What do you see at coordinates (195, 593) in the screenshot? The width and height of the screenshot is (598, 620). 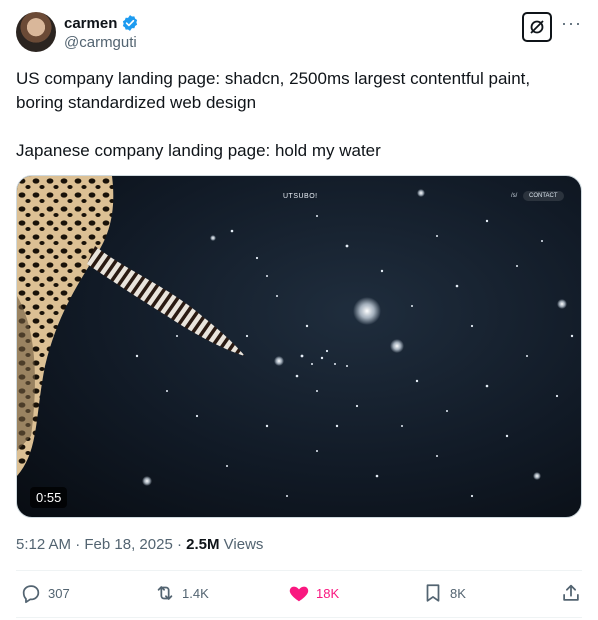 I see `repost-count: 1.4K` at bounding box center [195, 593].